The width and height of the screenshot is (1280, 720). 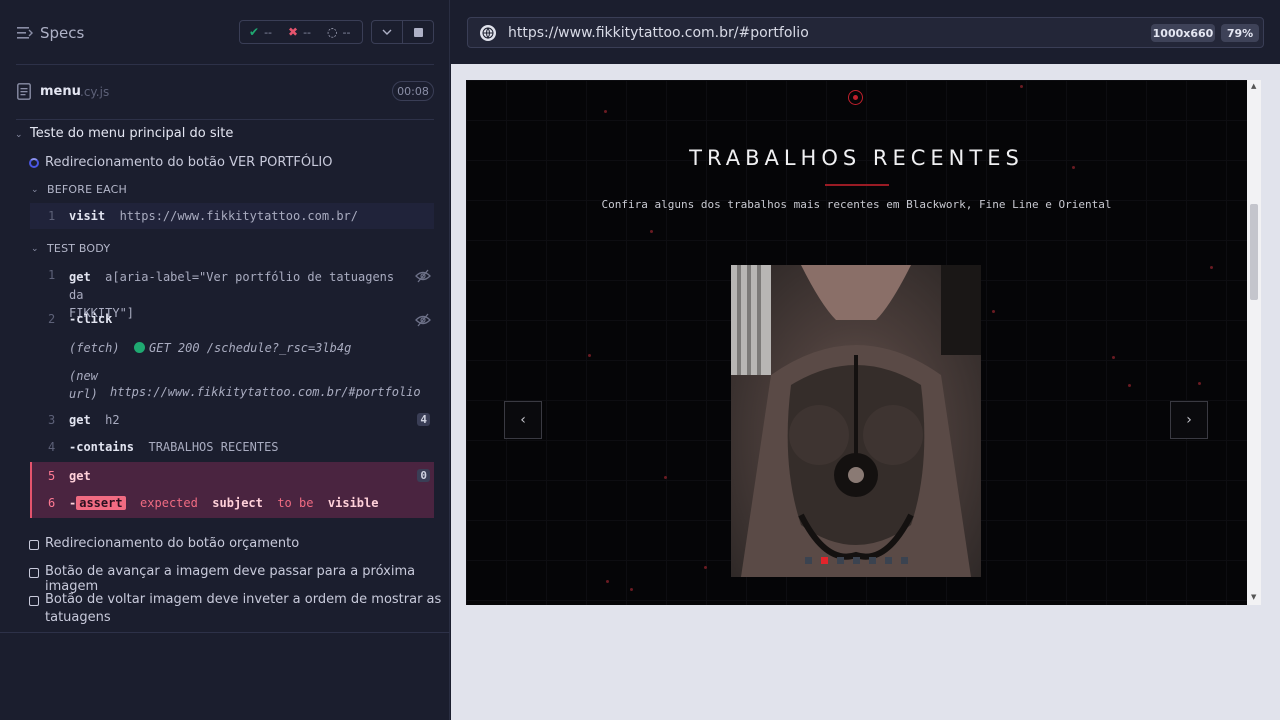 I want to click on command-number: 6, so click(x=52, y=503).